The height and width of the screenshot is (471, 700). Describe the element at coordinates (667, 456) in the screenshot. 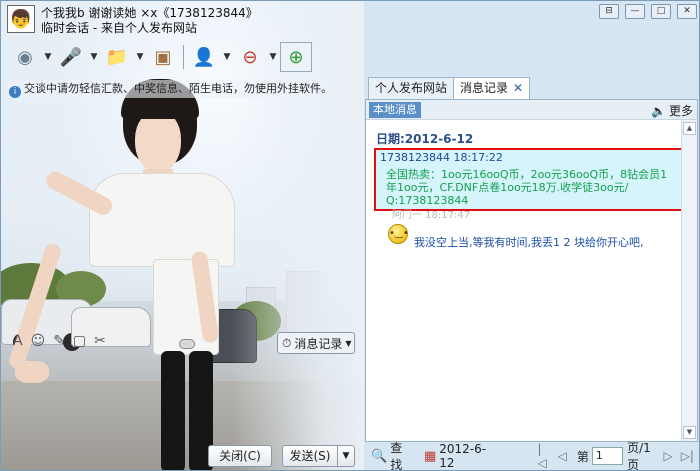

I see `next-page-icon: ▷` at that location.